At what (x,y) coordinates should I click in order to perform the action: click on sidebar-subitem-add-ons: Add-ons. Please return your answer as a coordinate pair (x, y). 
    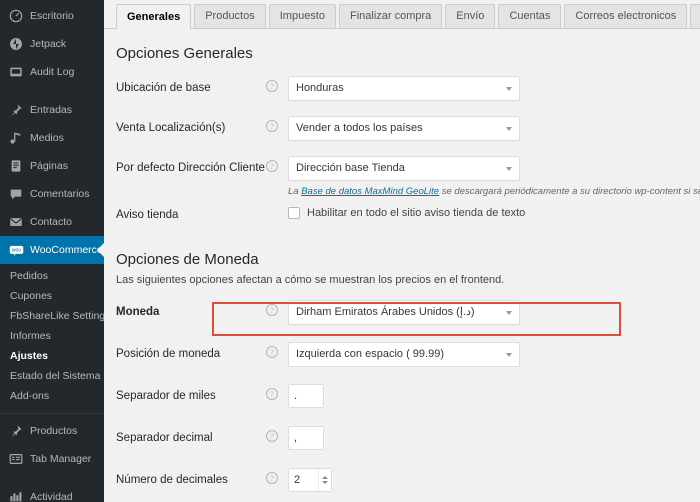
    Looking at the image, I should click on (52, 396).